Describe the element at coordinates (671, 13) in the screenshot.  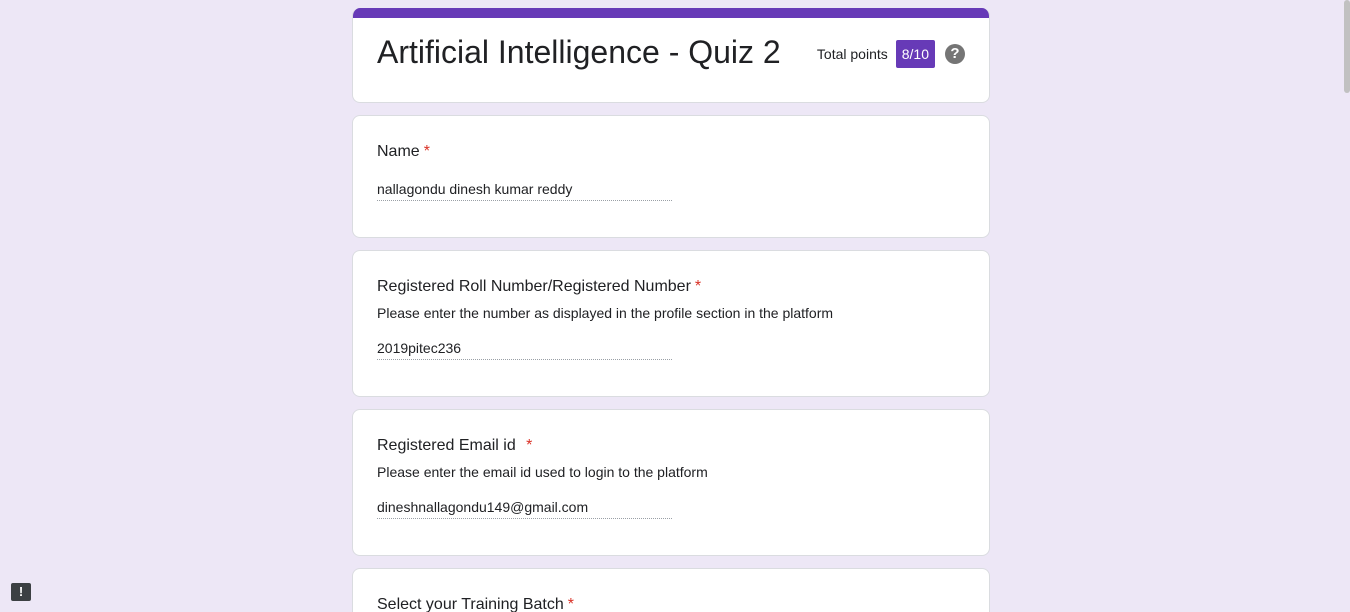
I see `header-accent-bar` at that location.